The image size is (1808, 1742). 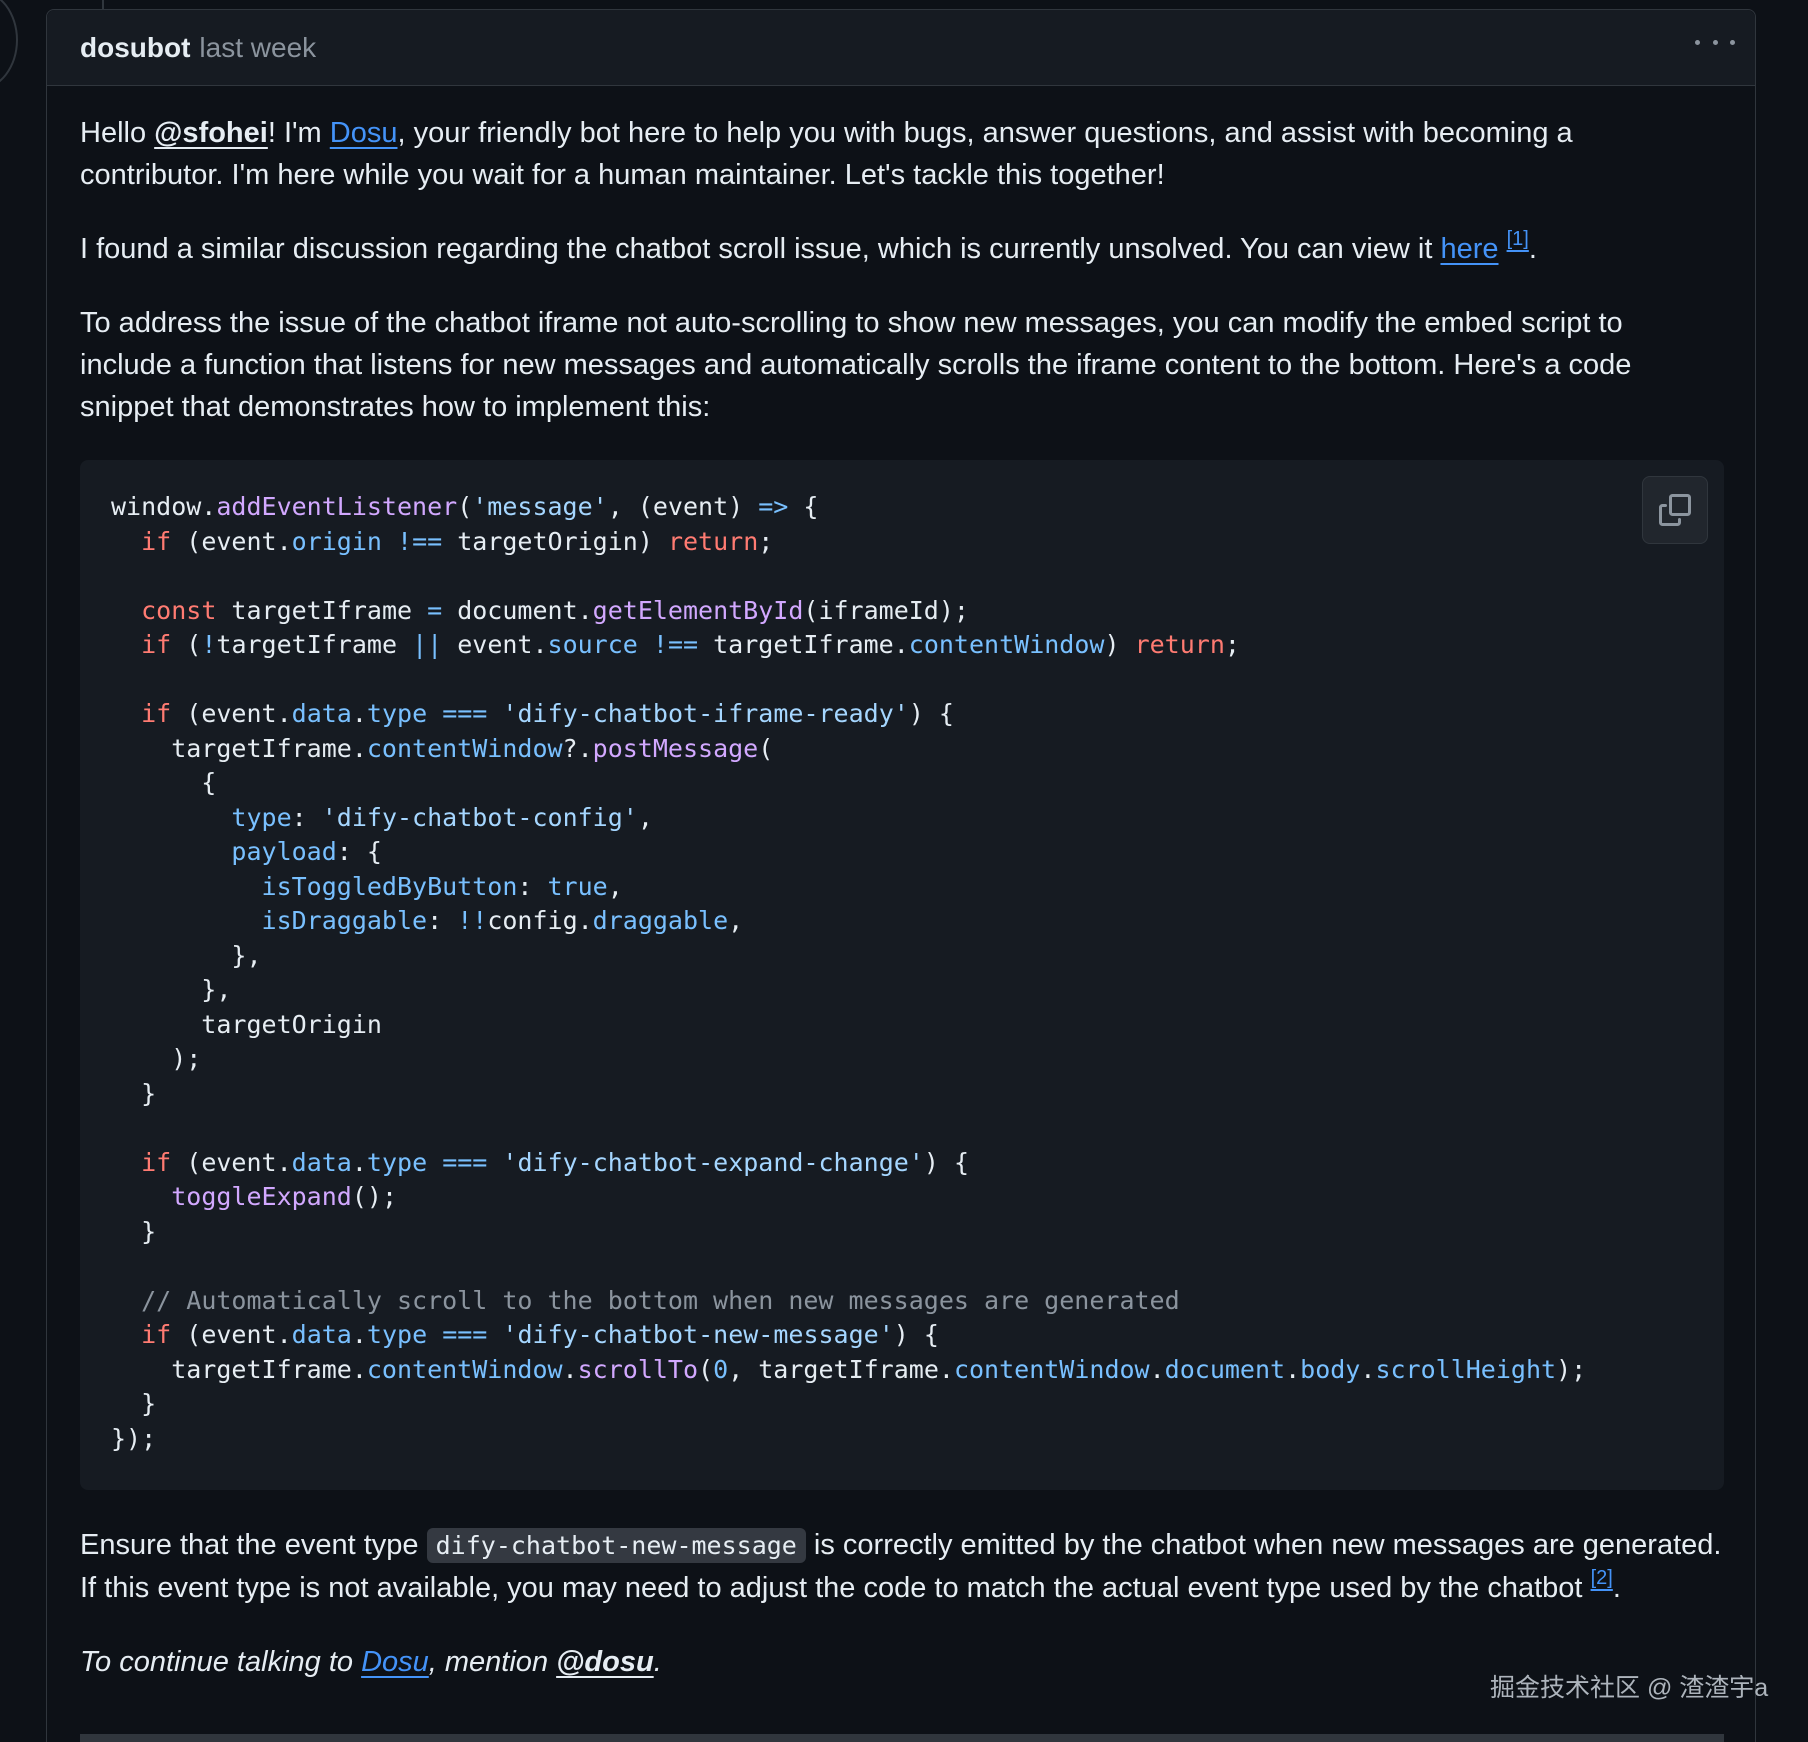 What do you see at coordinates (902, 1738) in the screenshot?
I see `next-block-edge` at bounding box center [902, 1738].